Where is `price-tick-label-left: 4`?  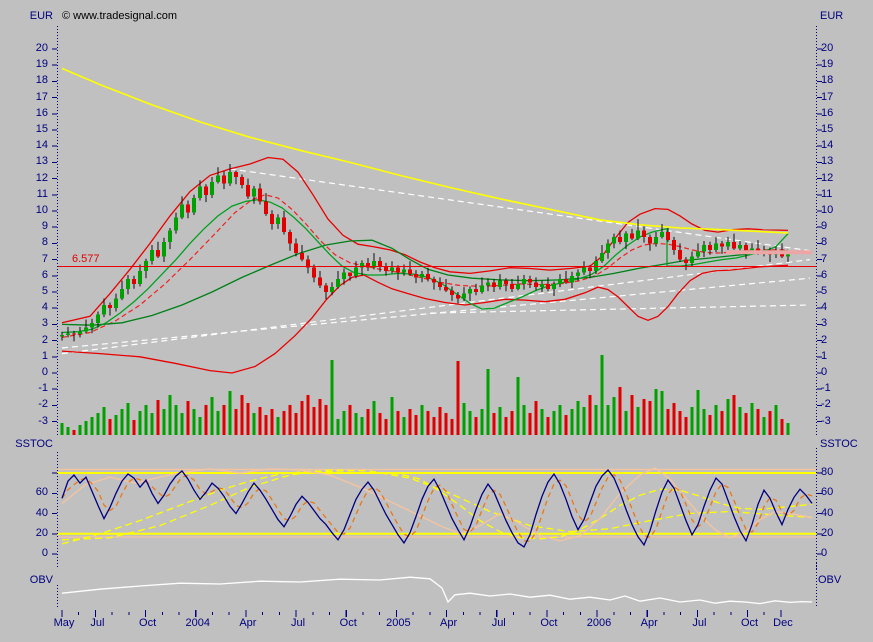
price-tick-label-left: 4 is located at coordinates (44, 307).